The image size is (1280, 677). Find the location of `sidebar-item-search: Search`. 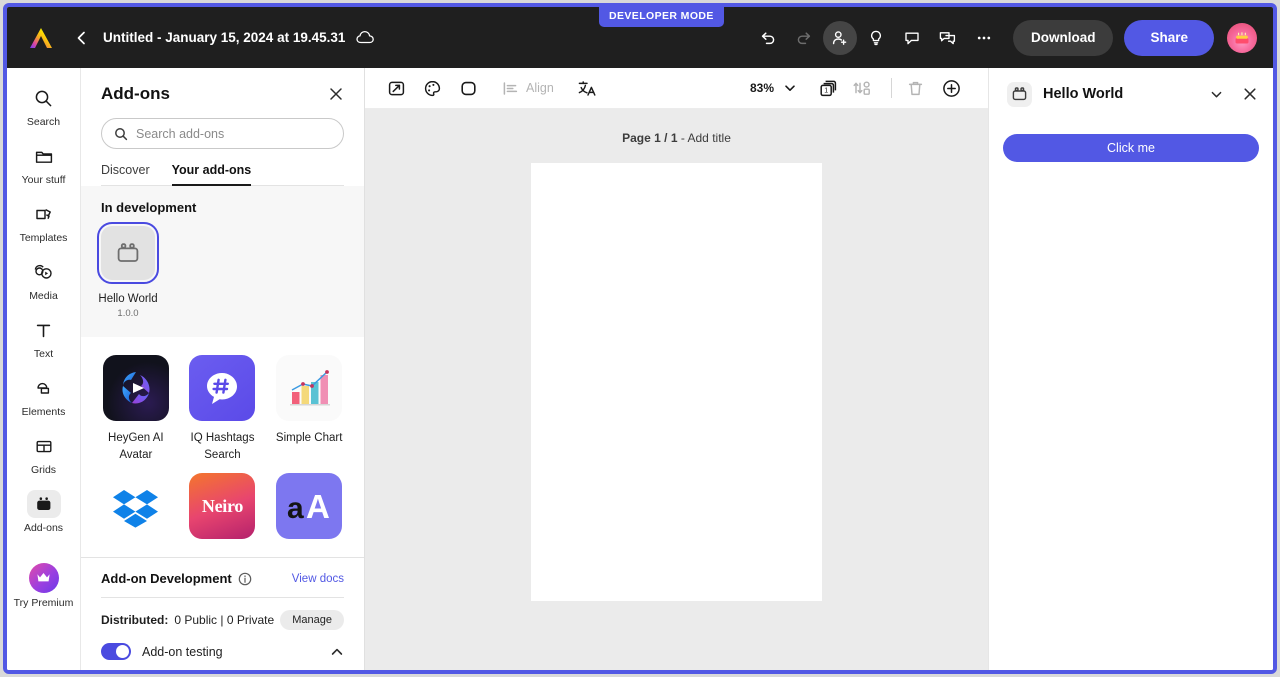

sidebar-item-search: Search is located at coordinates (44, 105).